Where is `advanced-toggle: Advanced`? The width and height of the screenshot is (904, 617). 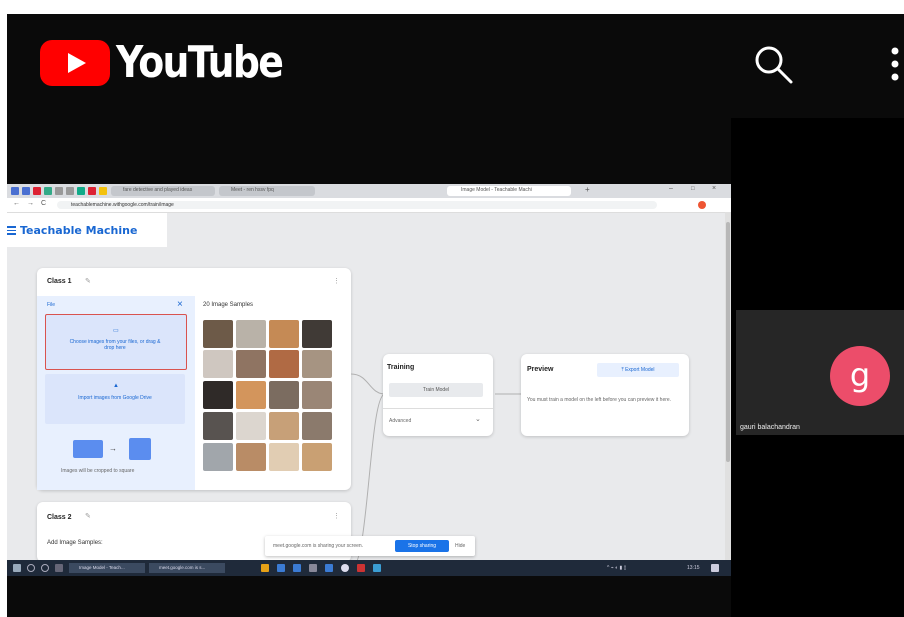 advanced-toggle: Advanced is located at coordinates (400, 421).